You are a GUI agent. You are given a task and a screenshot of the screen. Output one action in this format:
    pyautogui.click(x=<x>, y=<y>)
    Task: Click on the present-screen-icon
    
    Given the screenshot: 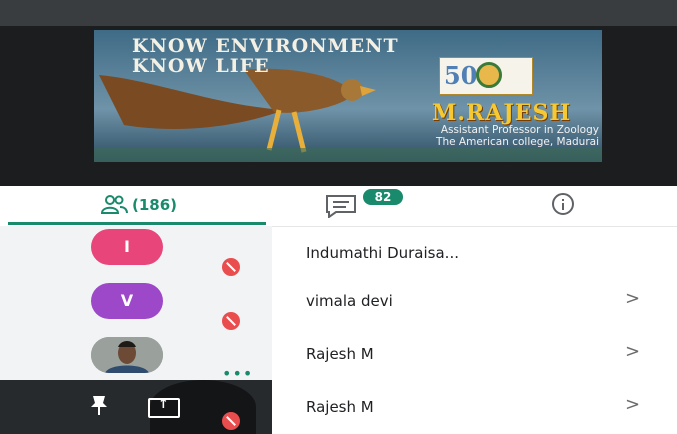 What is the action you would take?
    pyautogui.click(x=164, y=407)
    